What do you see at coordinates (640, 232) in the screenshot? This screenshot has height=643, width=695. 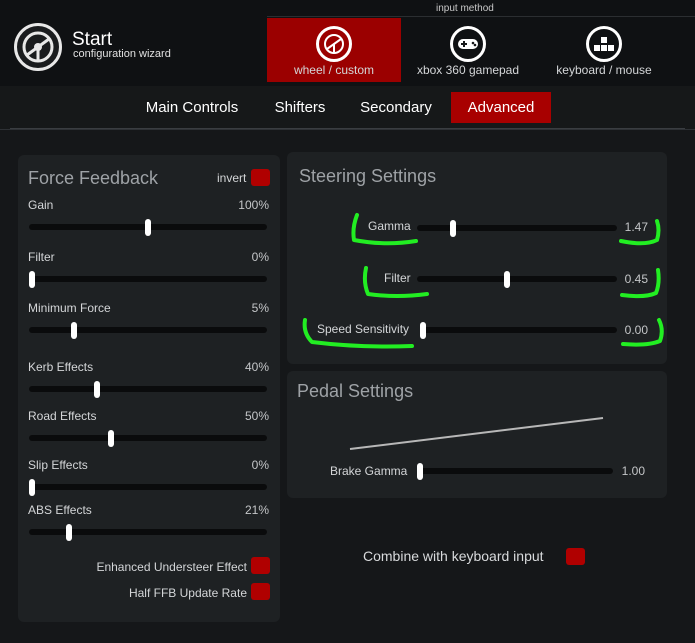 I see `gamma-value-highlight` at bounding box center [640, 232].